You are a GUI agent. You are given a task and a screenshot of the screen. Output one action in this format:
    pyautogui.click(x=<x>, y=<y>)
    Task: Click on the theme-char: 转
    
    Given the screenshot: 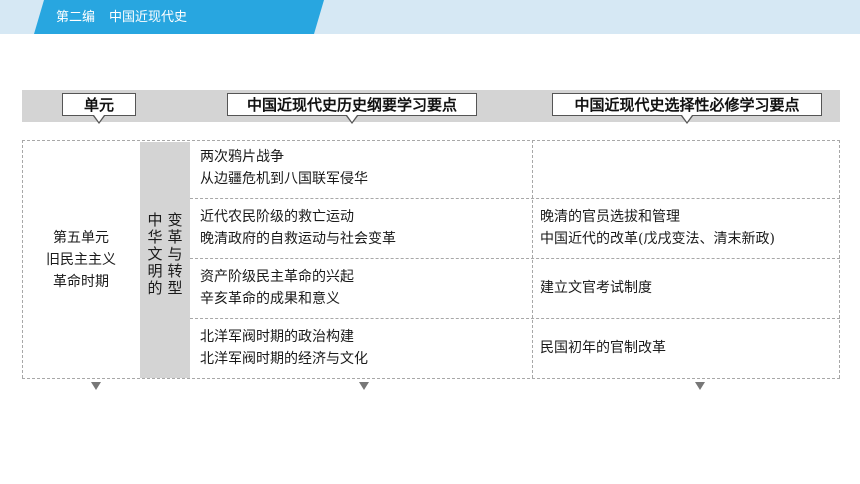 What is the action you would take?
    pyautogui.click(x=175, y=271)
    